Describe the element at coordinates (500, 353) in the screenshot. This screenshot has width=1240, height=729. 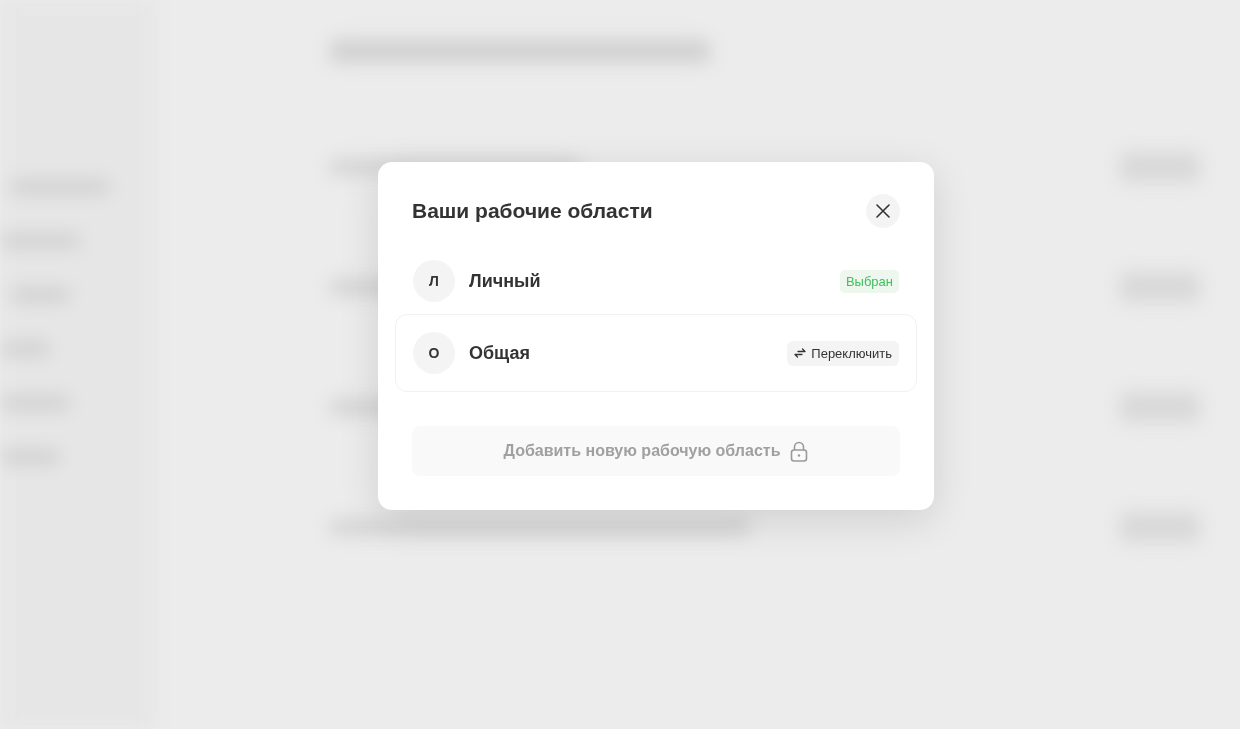
I see `workspace-name: Общая` at that location.